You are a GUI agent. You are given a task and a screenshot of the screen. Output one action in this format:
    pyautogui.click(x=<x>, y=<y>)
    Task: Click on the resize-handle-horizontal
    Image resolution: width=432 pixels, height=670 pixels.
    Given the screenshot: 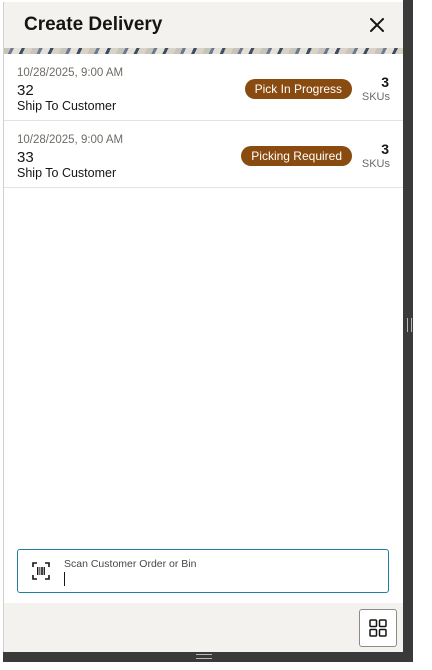 What is the action you would take?
    pyautogui.click(x=204, y=656)
    